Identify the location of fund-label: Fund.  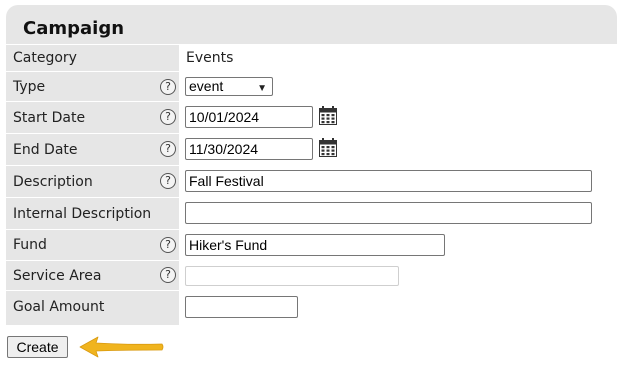
(30, 245).